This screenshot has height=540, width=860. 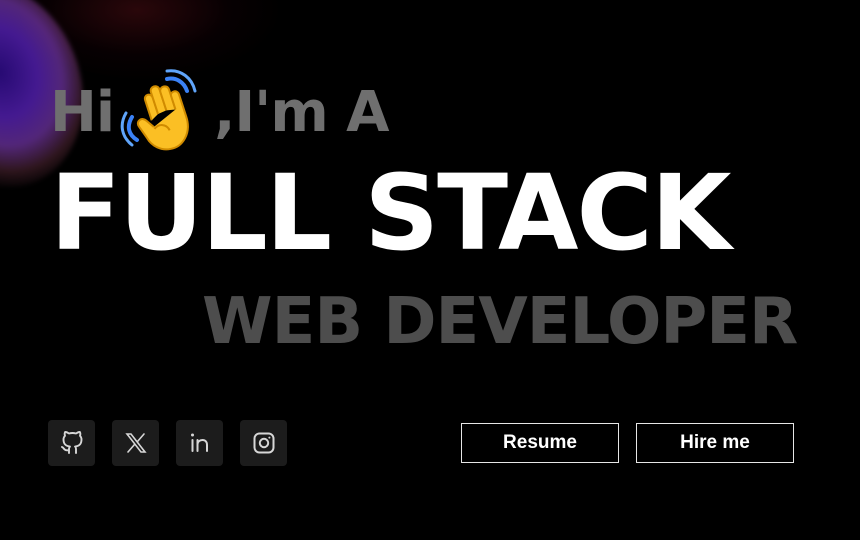 I want to click on linkedin-icon, so click(x=200, y=443).